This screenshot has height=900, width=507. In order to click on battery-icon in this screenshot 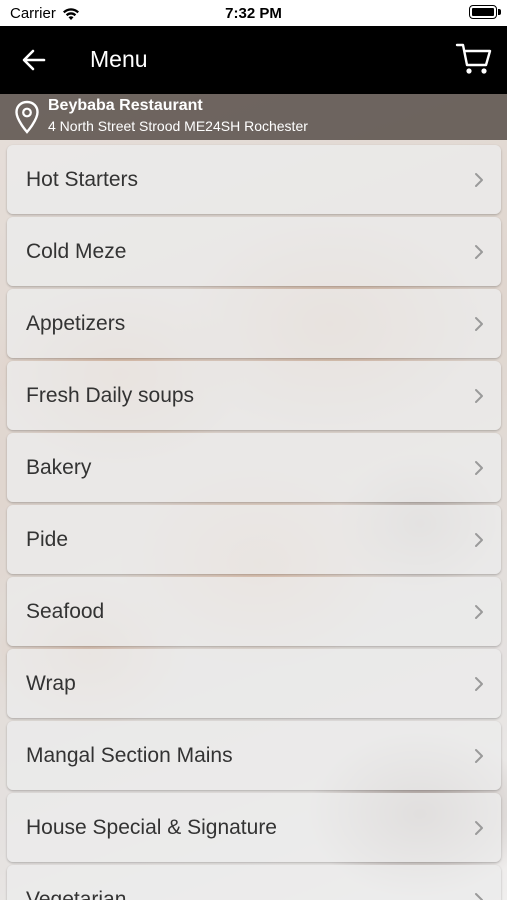, I will do `click(485, 12)`.